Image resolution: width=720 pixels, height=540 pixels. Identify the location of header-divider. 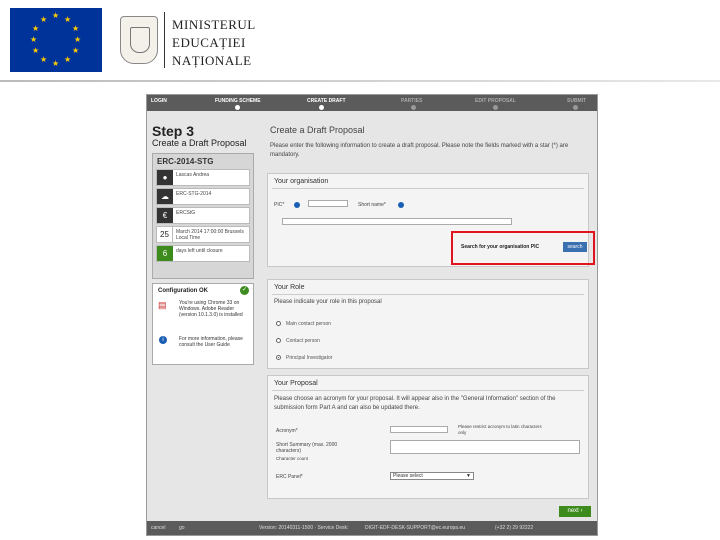
(164, 40).